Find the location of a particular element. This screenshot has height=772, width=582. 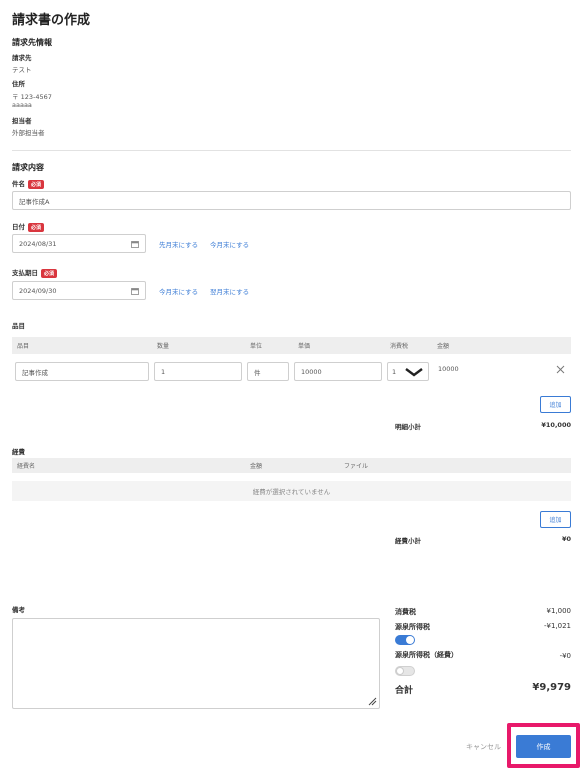

tax-label: 消費税 is located at coordinates (405, 612).